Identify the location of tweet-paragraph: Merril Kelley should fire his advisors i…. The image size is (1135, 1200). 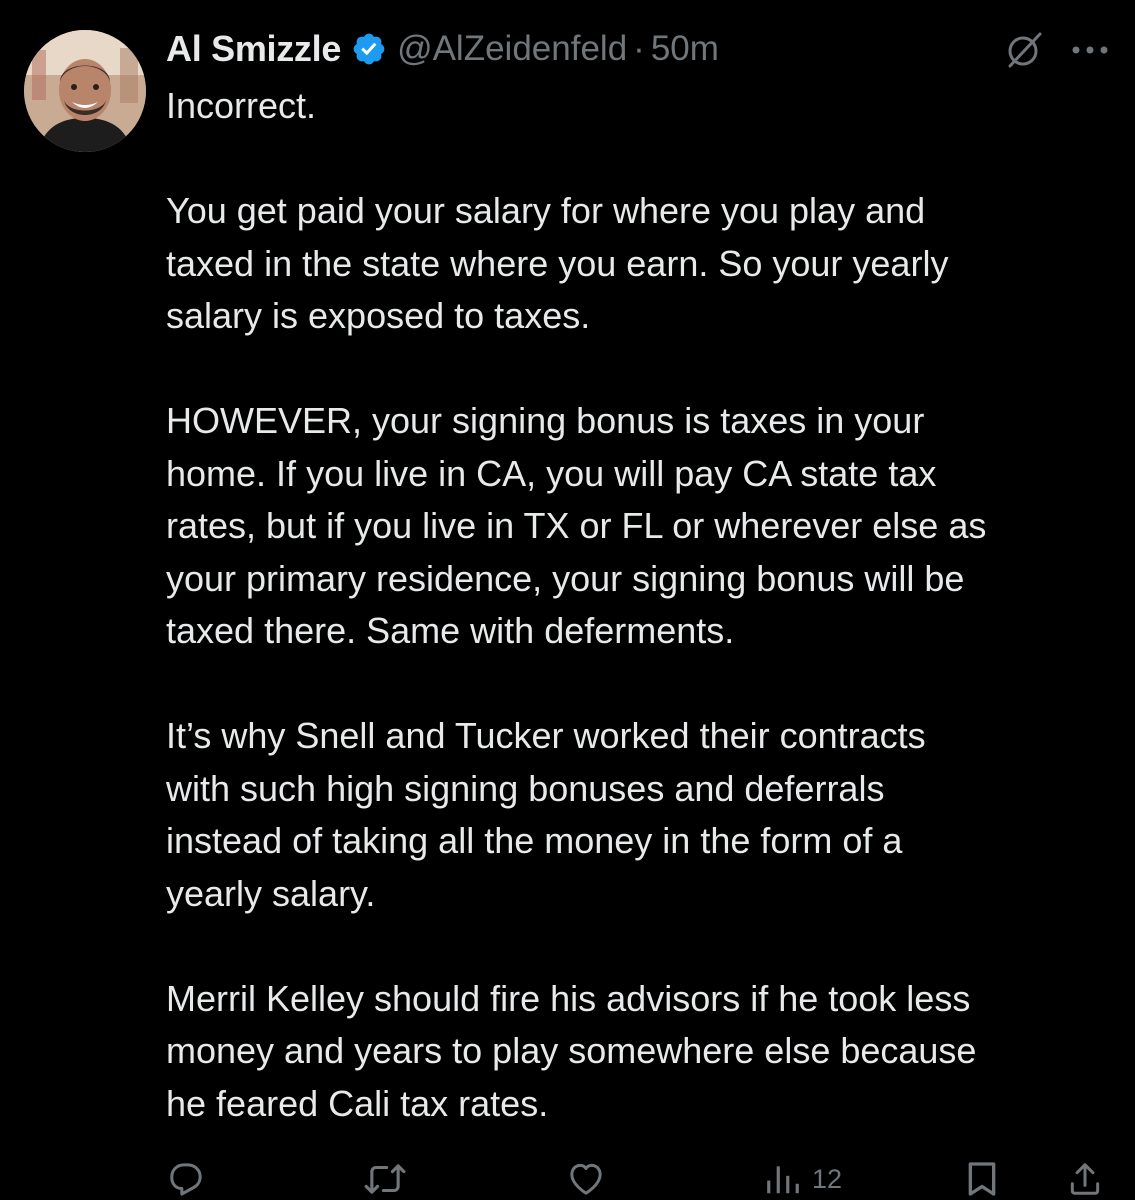
(571, 1050).